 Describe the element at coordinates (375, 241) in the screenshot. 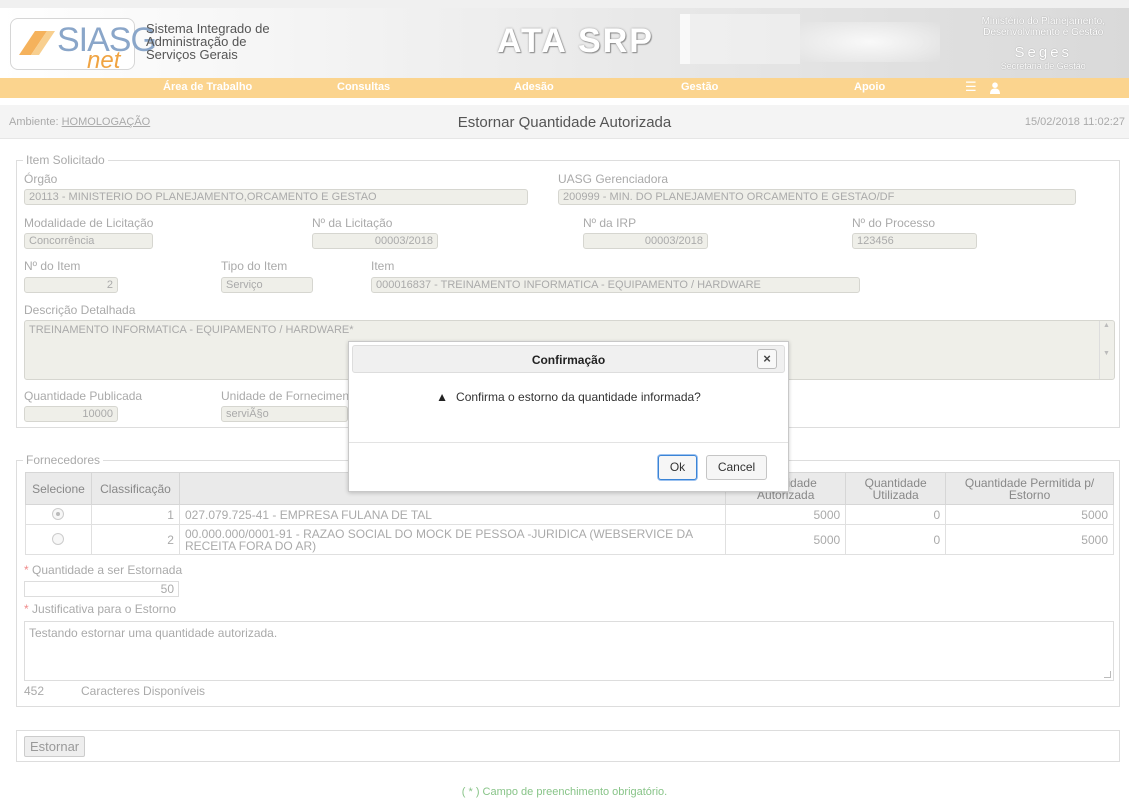

I see `licitacao-field: 00003/2018` at that location.